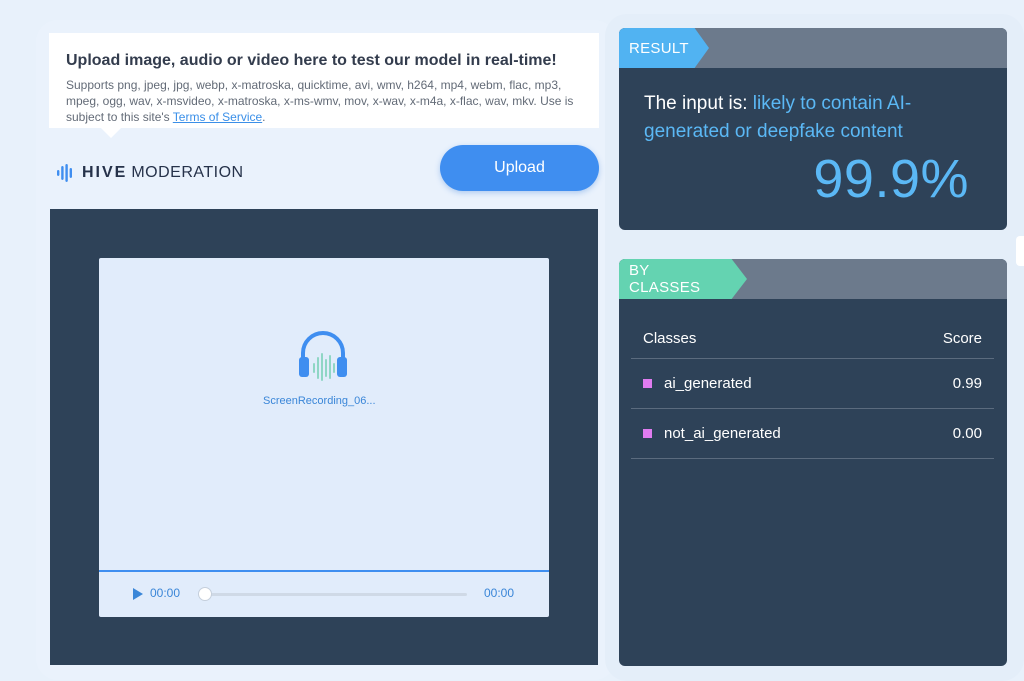  I want to click on current-time: 00:00, so click(165, 593).